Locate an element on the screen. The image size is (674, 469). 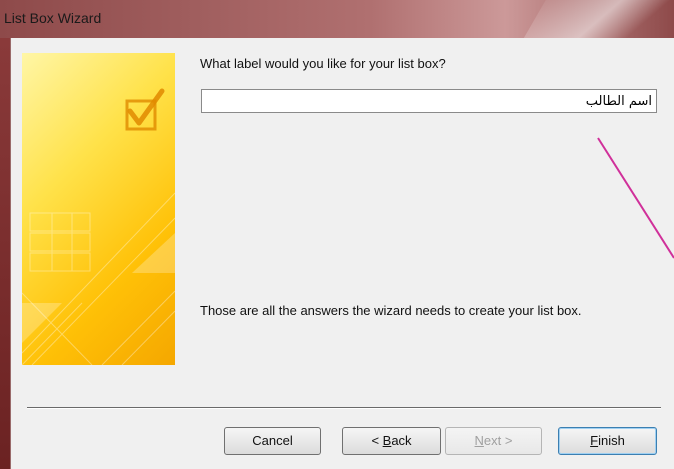
button-separator is located at coordinates (344, 408).